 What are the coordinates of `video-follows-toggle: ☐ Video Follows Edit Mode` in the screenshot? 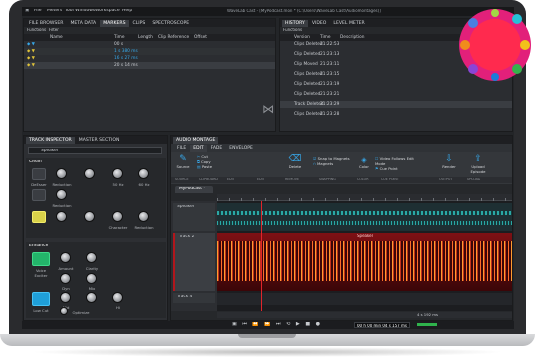 It's located at (400, 161).